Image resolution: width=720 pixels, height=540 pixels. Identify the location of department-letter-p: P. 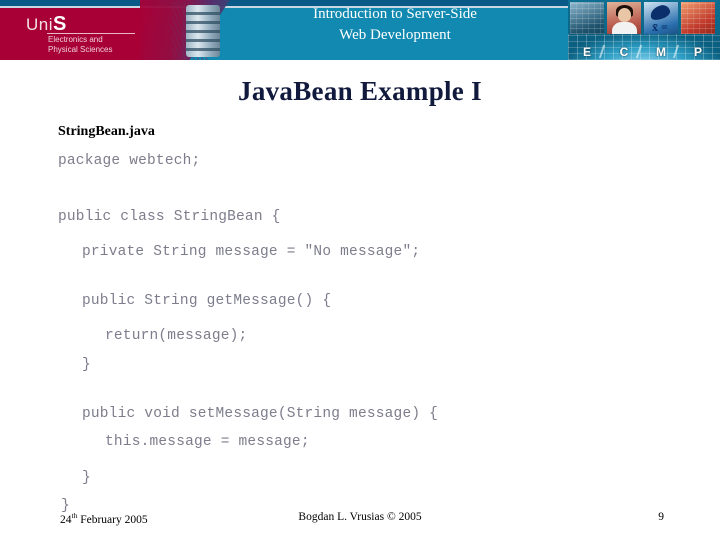
(697, 52).